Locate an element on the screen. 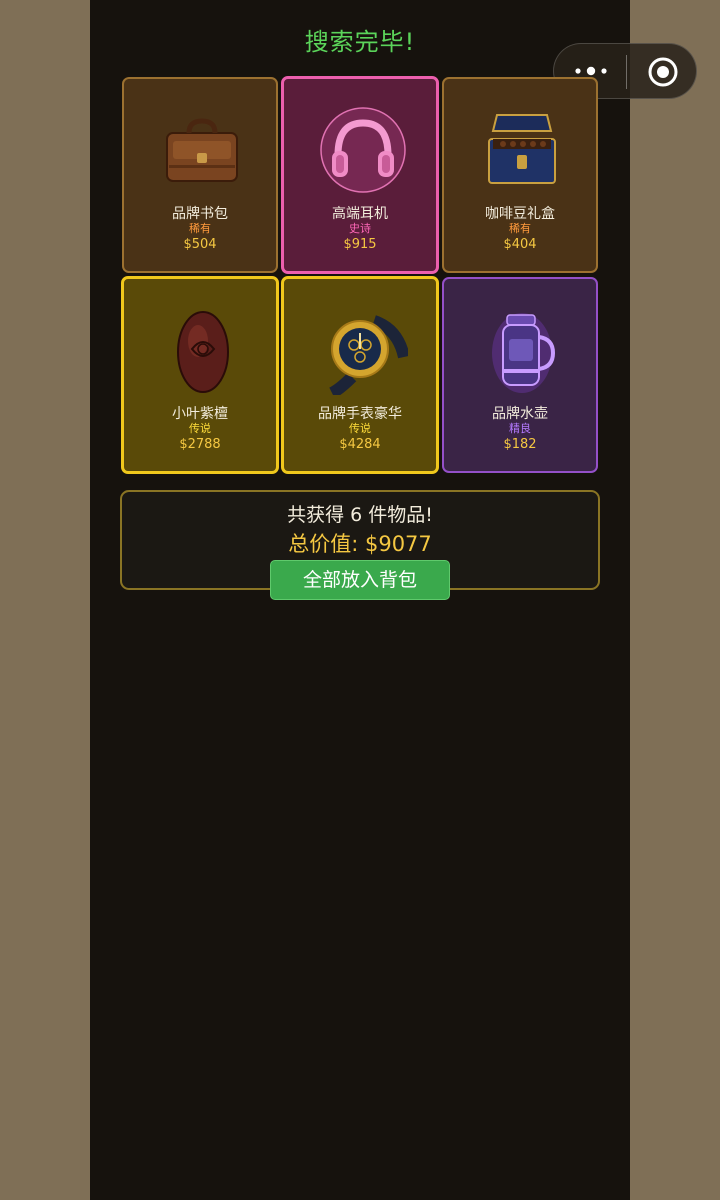 Image resolution: width=720 pixels, height=1200 pixels. item-price: $4284 is located at coordinates (360, 444).